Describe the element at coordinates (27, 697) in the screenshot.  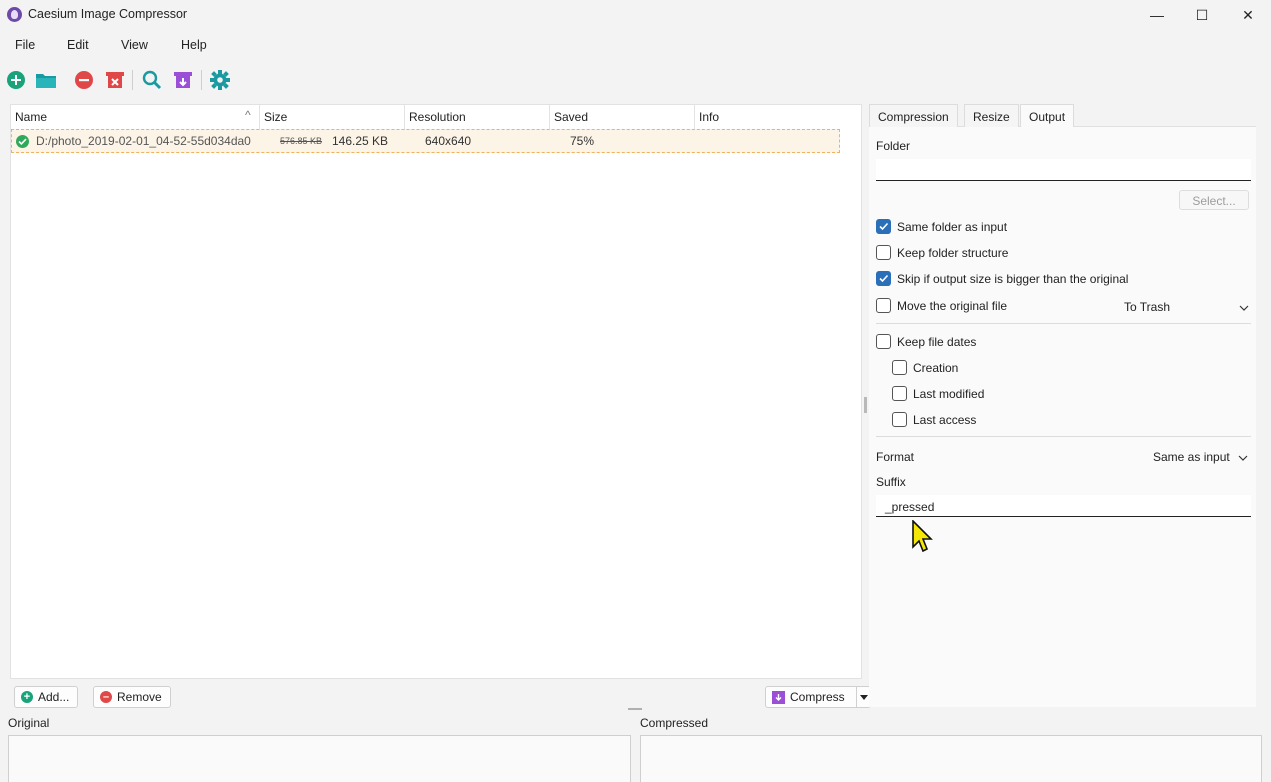
I see `add-icon: +` at that location.